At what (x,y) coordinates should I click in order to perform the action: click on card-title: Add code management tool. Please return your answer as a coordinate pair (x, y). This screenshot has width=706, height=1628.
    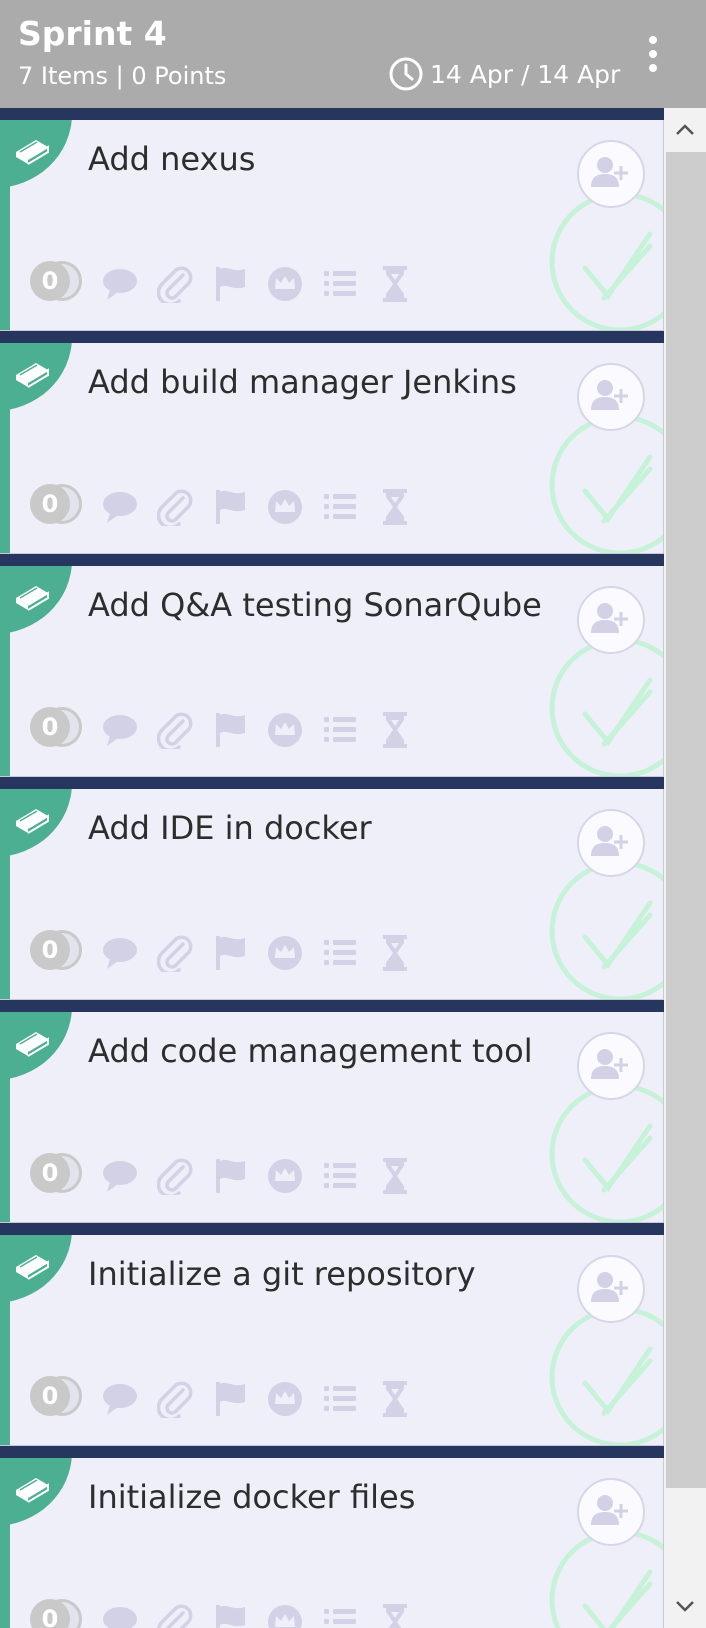
    Looking at the image, I should click on (310, 1051).